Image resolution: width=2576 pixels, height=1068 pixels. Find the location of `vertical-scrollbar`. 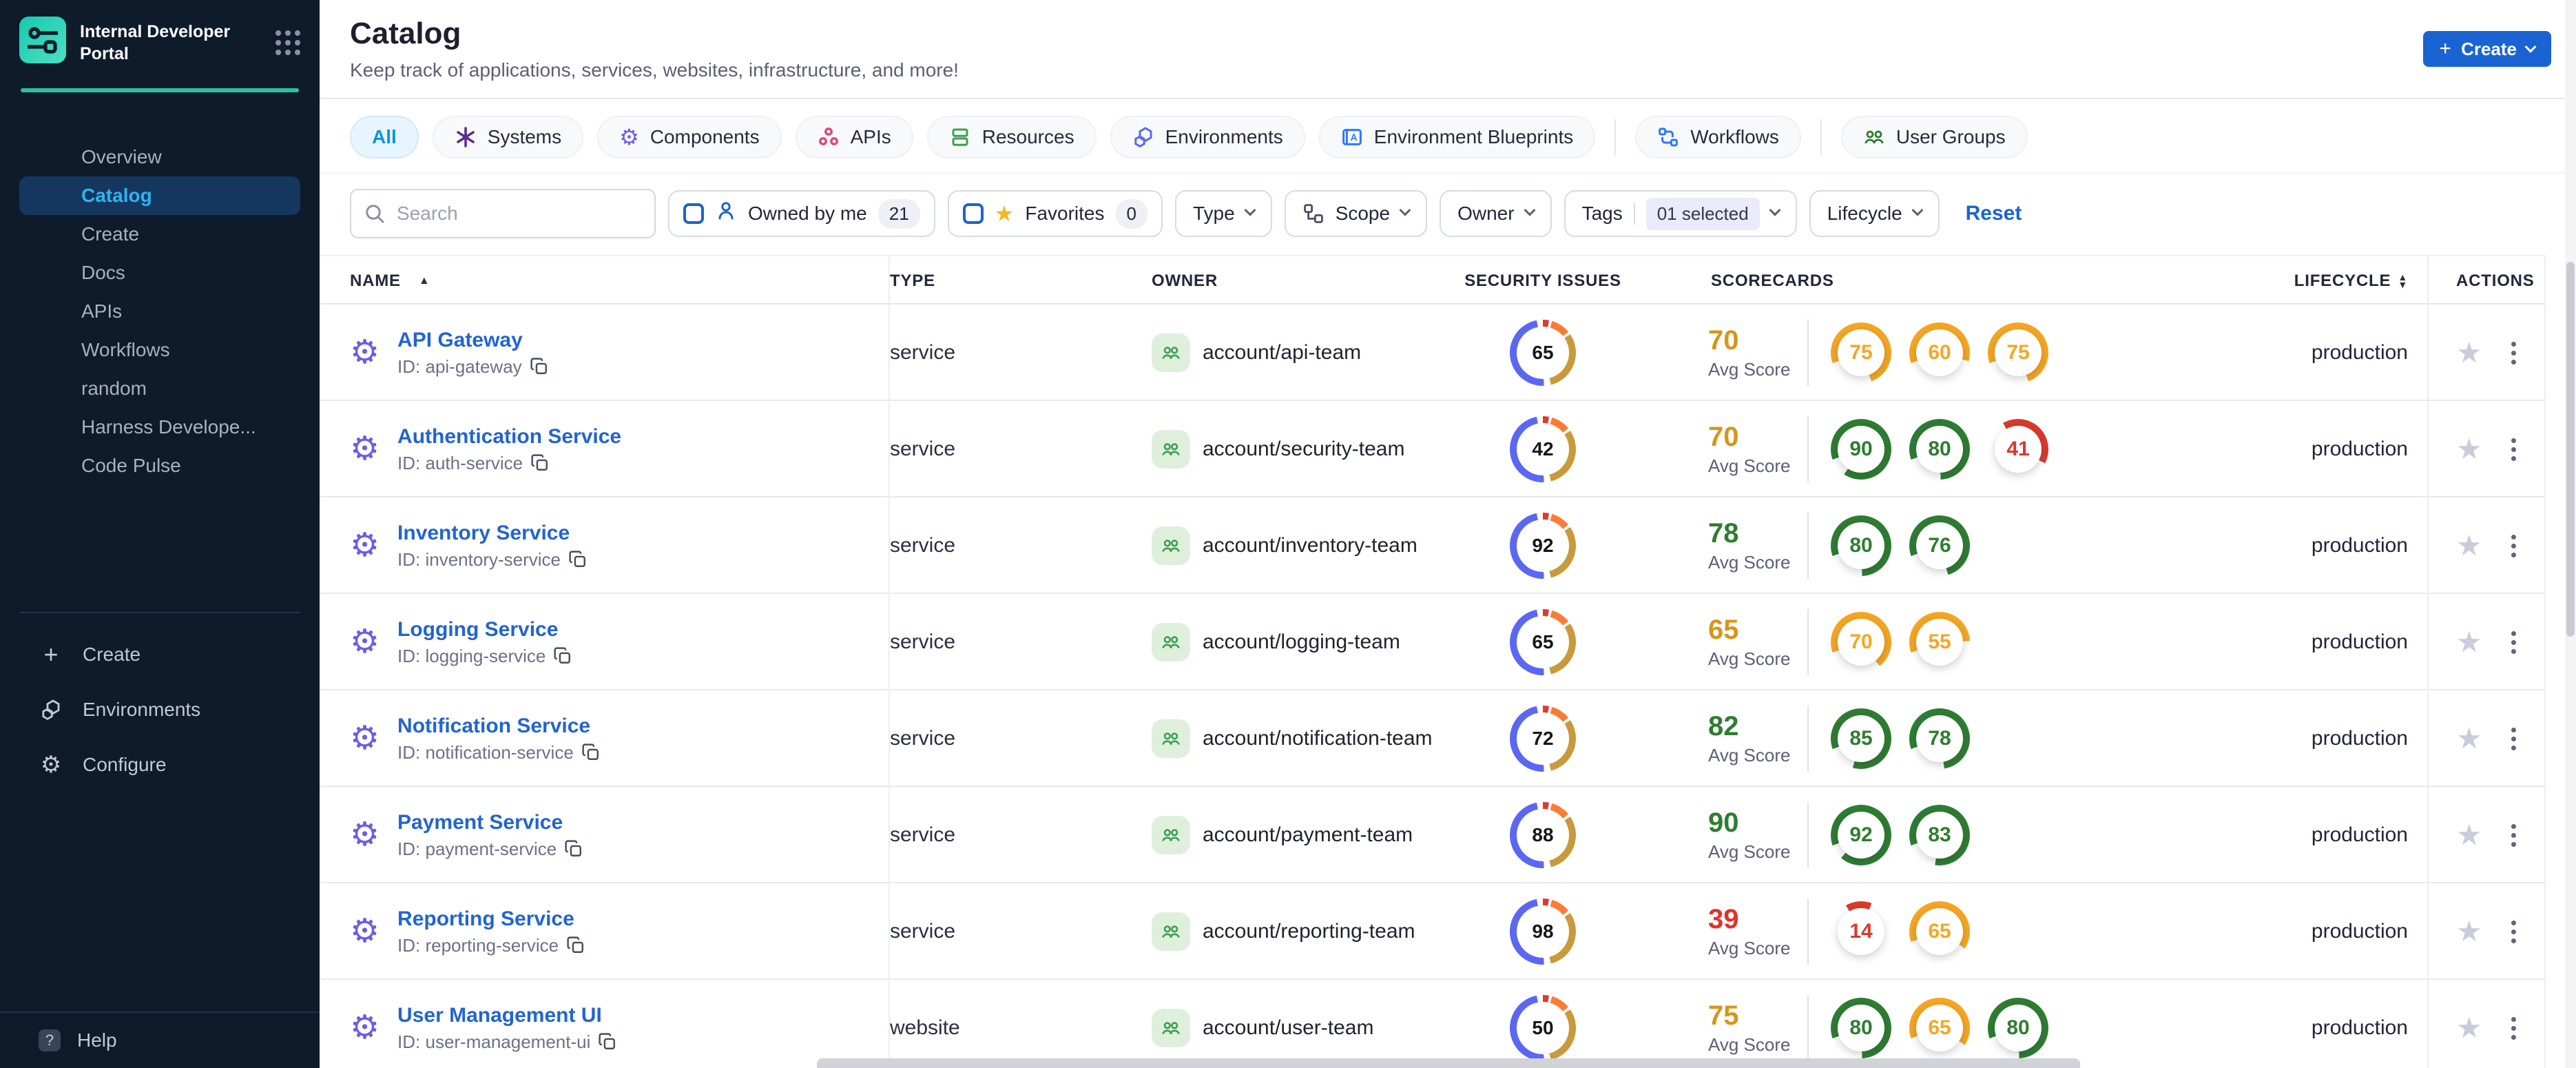

vertical-scrollbar is located at coordinates (2570, 450).